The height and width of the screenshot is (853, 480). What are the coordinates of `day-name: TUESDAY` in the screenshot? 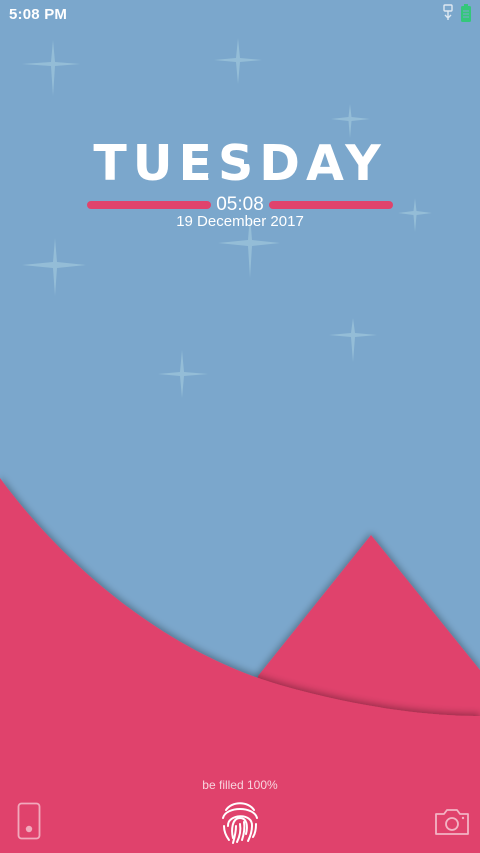 It's located at (240, 163).